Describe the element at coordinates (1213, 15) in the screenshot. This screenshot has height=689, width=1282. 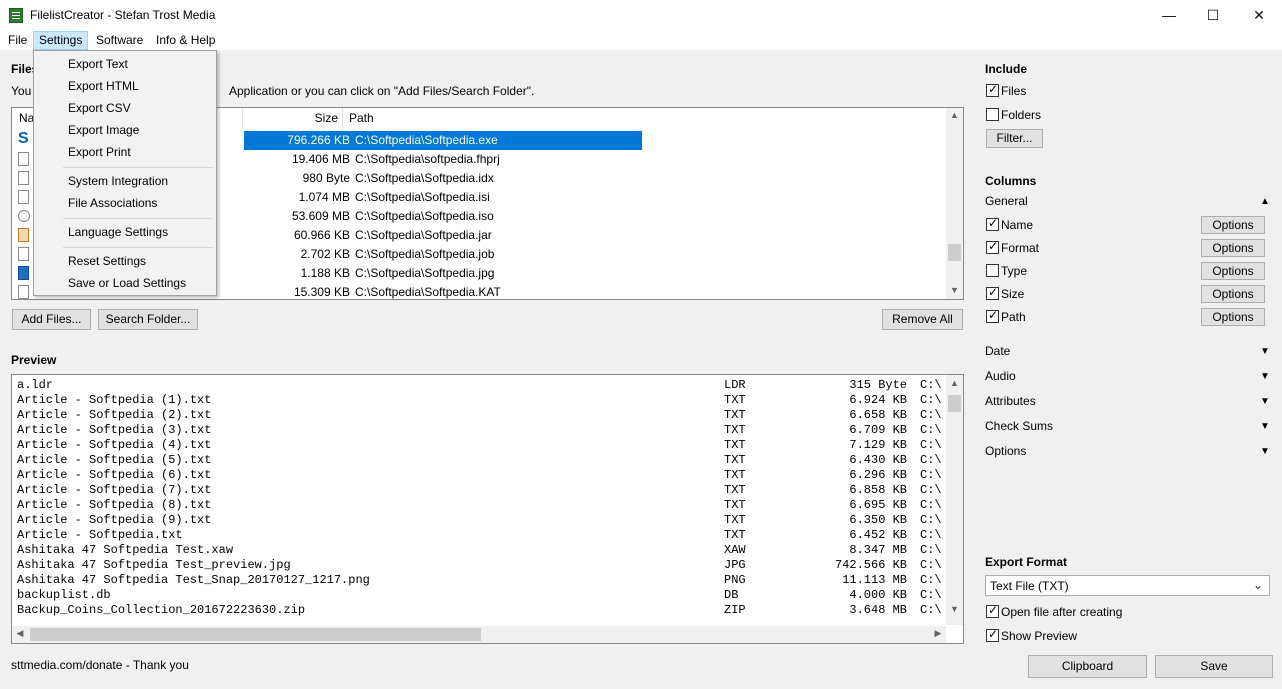
I see `maximize-icon: ☐` at that location.